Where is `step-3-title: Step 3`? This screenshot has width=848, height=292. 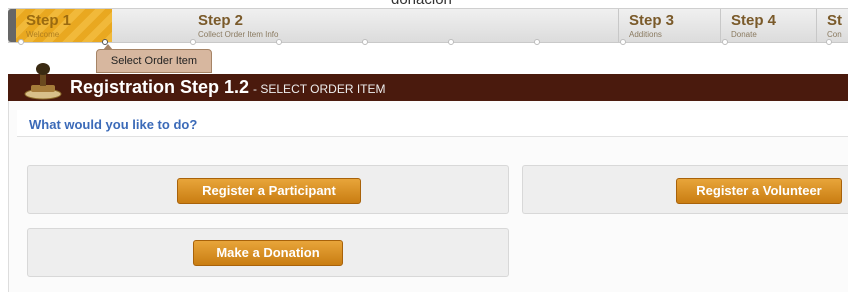
step-3-title: Step 3 is located at coordinates (652, 20).